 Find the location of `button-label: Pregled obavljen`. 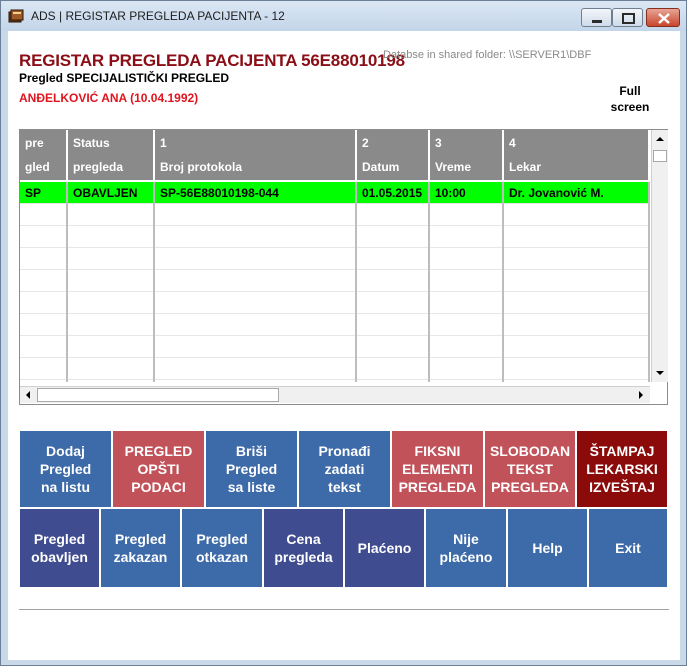

button-label: Pregled obavljen is located at coordinates (59, 548).